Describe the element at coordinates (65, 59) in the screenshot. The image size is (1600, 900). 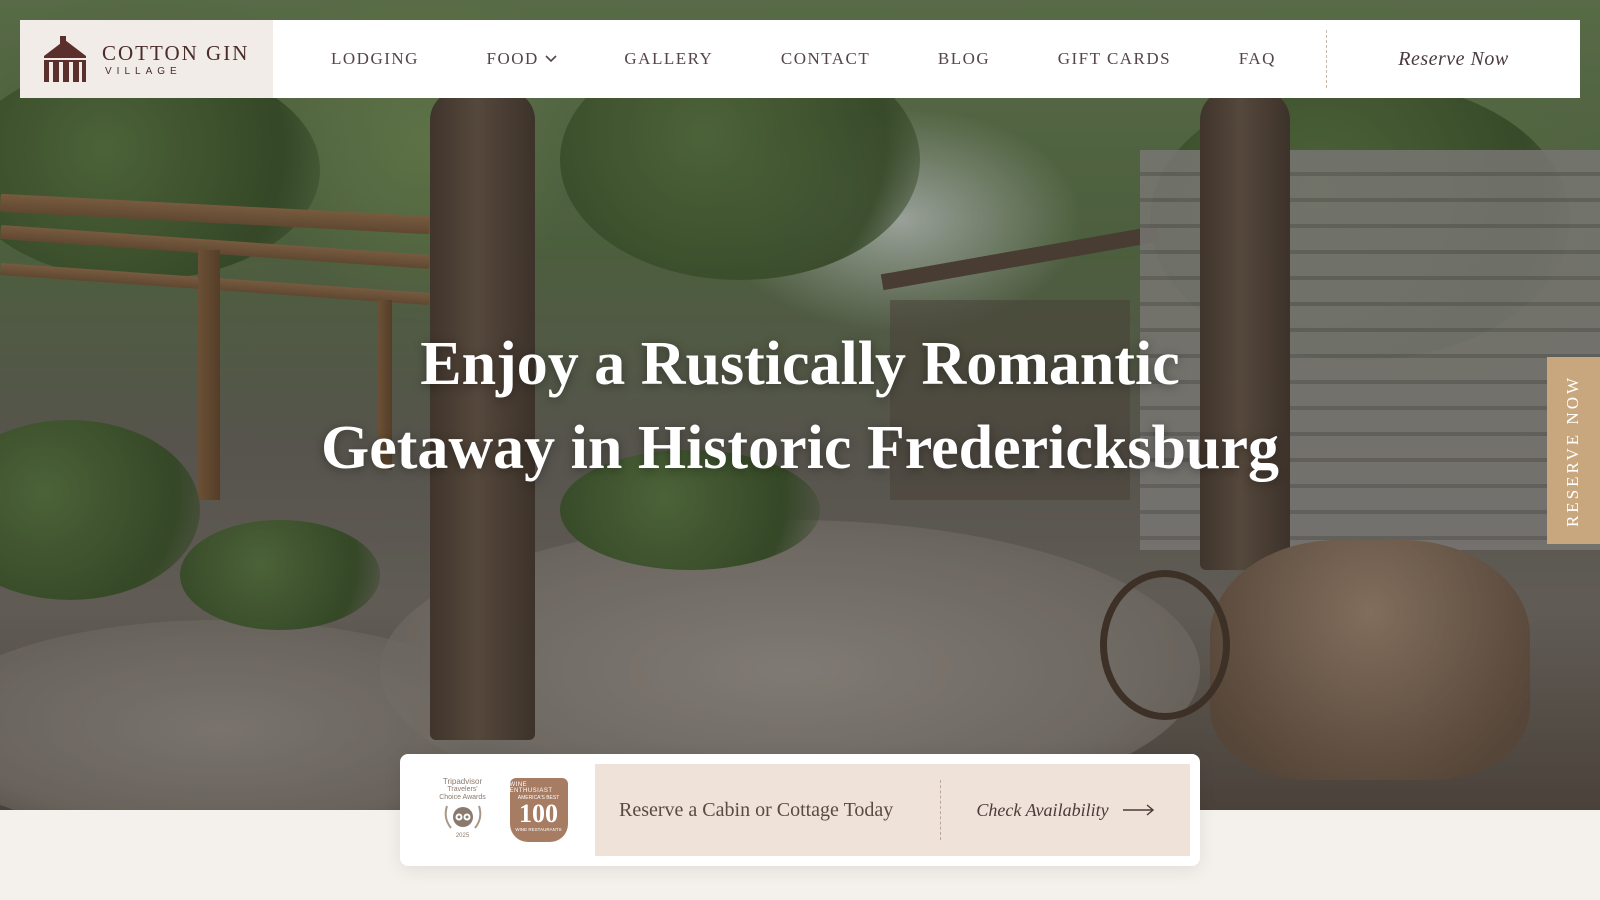
I see `cabin-logo-icon` at that location.